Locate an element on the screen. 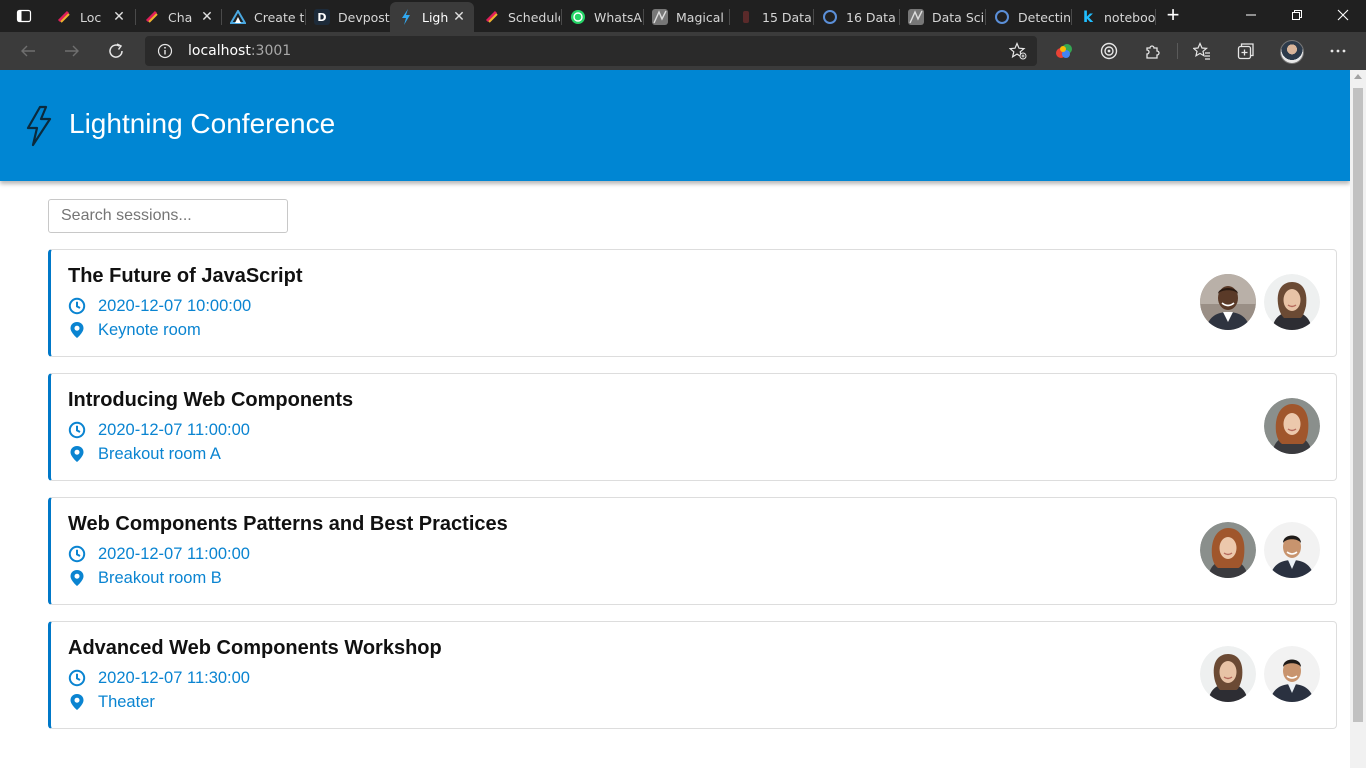  browser-tab: Detectin is located at coordinates (1028, 17).